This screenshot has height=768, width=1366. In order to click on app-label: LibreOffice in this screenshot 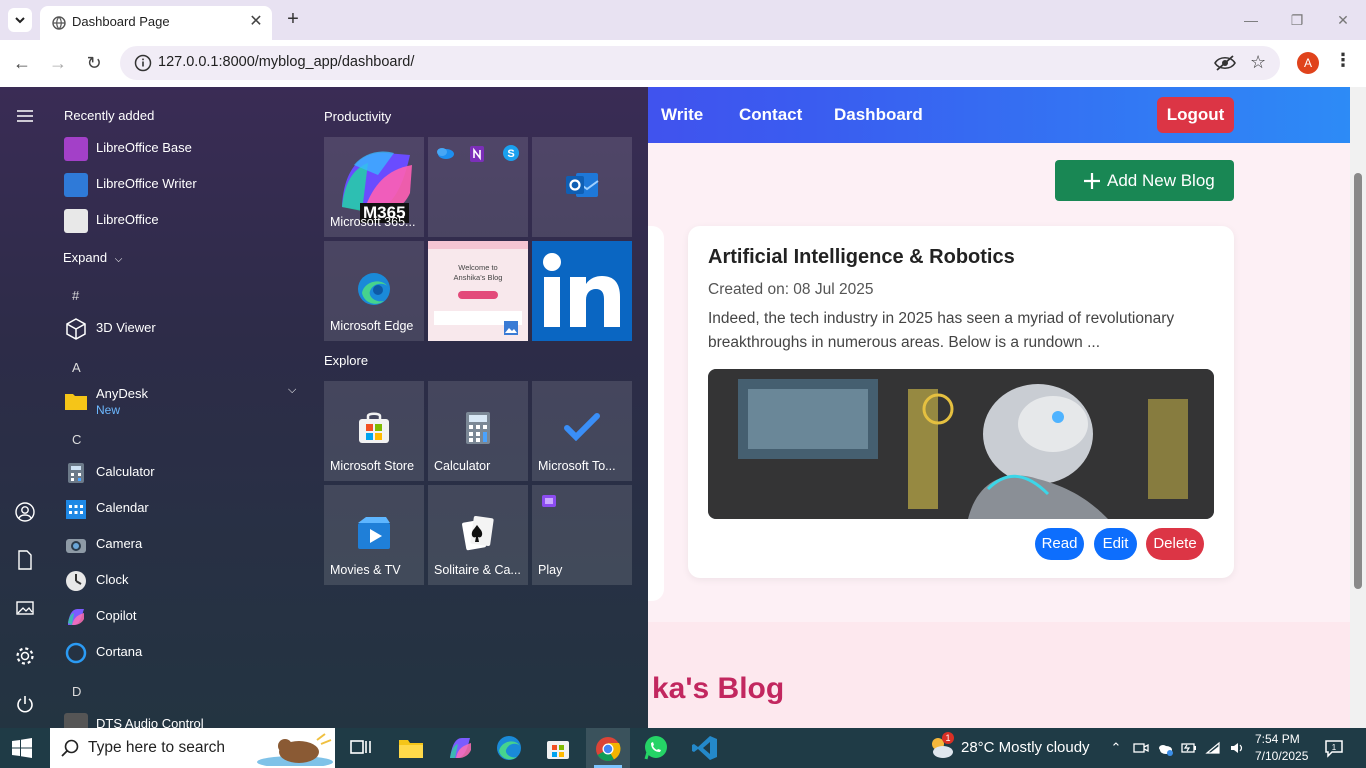, I will do `click(127, 219)`.